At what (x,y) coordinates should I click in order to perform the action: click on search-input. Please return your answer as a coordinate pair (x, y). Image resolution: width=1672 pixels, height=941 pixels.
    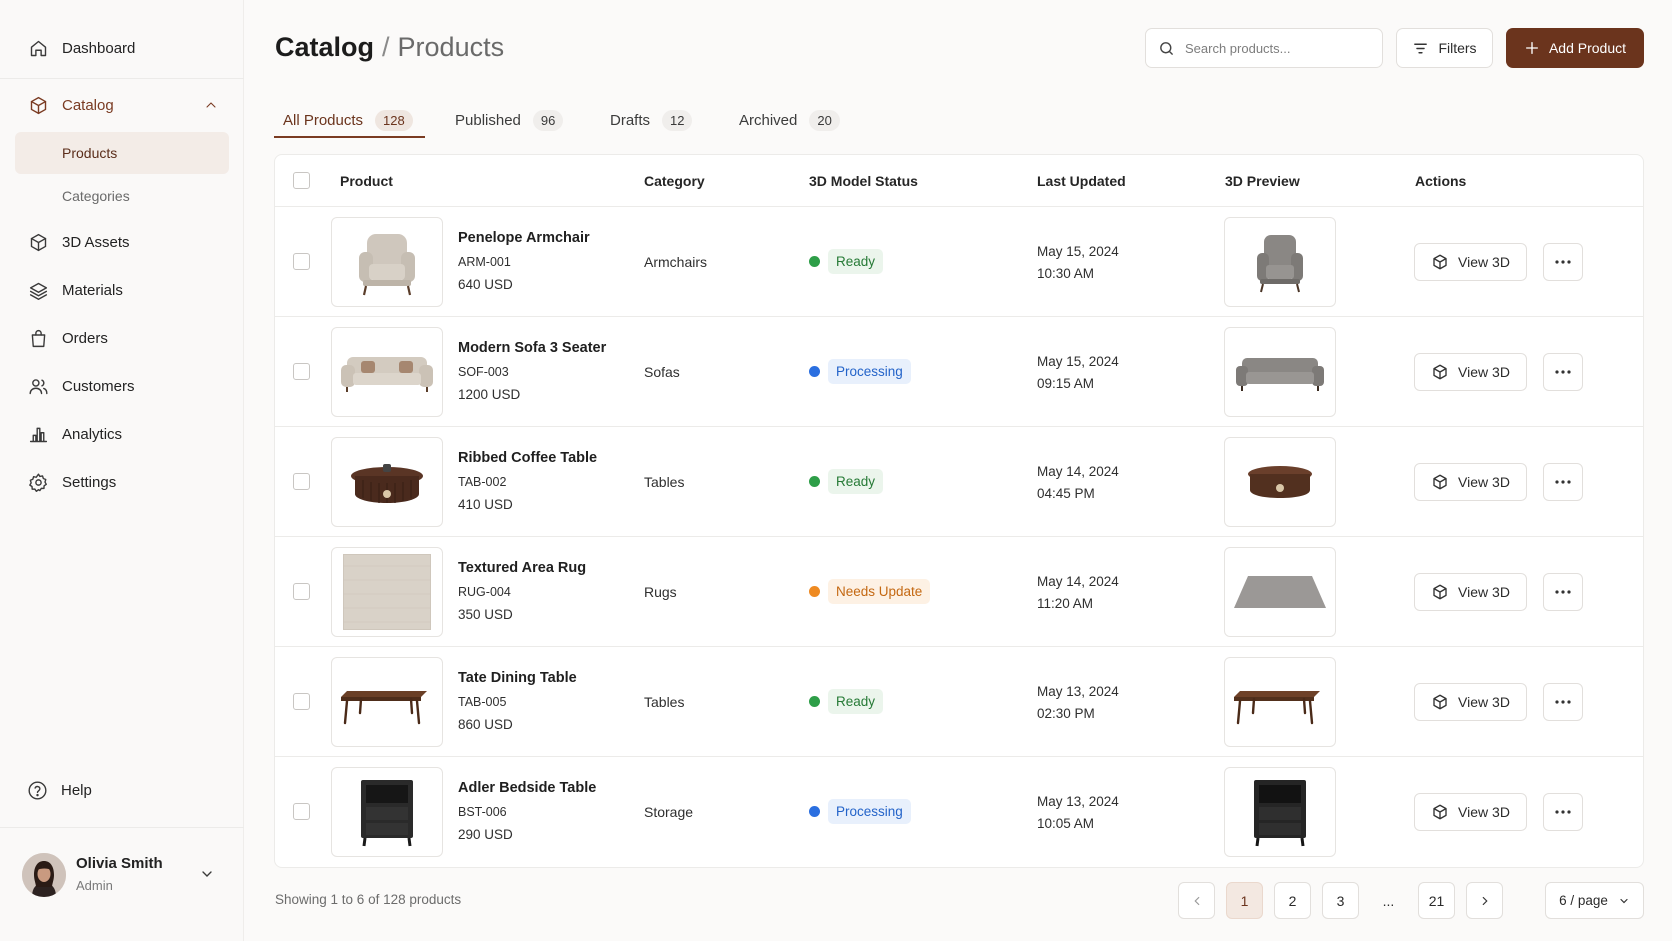
    Looking at the image, I should click on (1275, 48).